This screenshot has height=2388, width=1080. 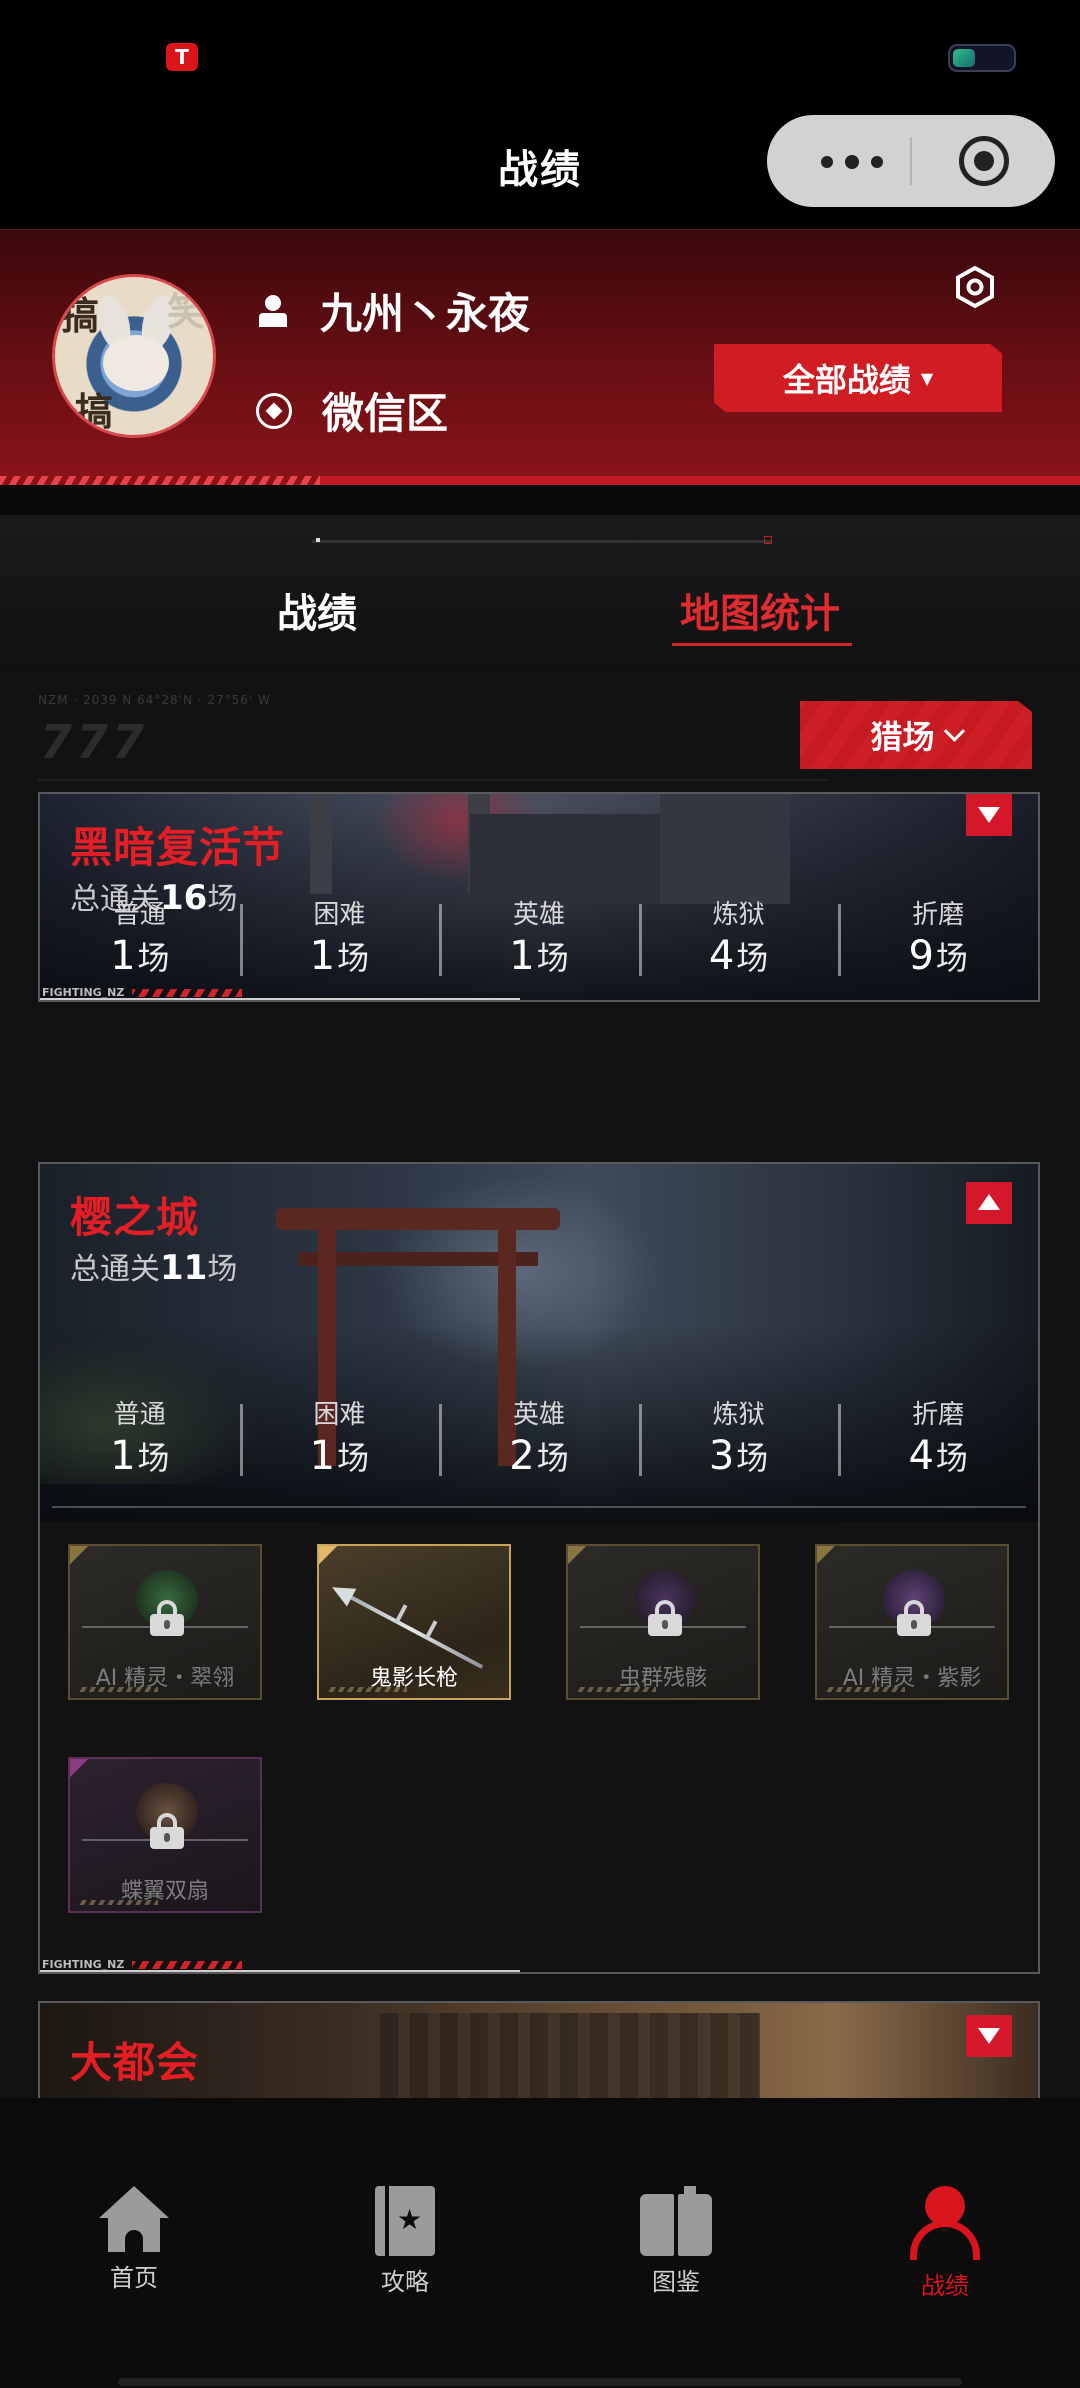 I want to click on reward-item-locked: 蝶翼双扇, so click(x=165, y=1835).